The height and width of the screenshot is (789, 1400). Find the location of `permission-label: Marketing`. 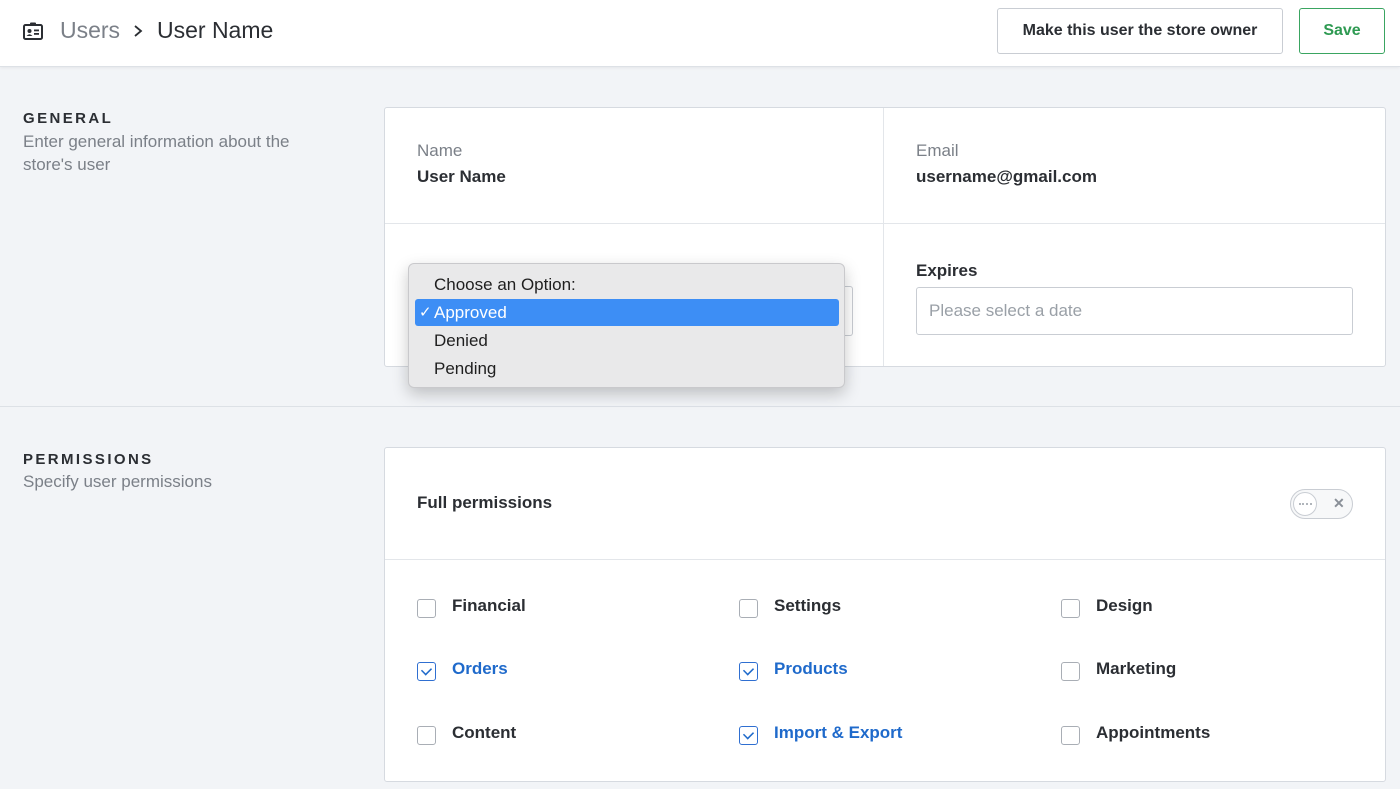

permission-label: Marketing is located at coordinates (1136, 669).